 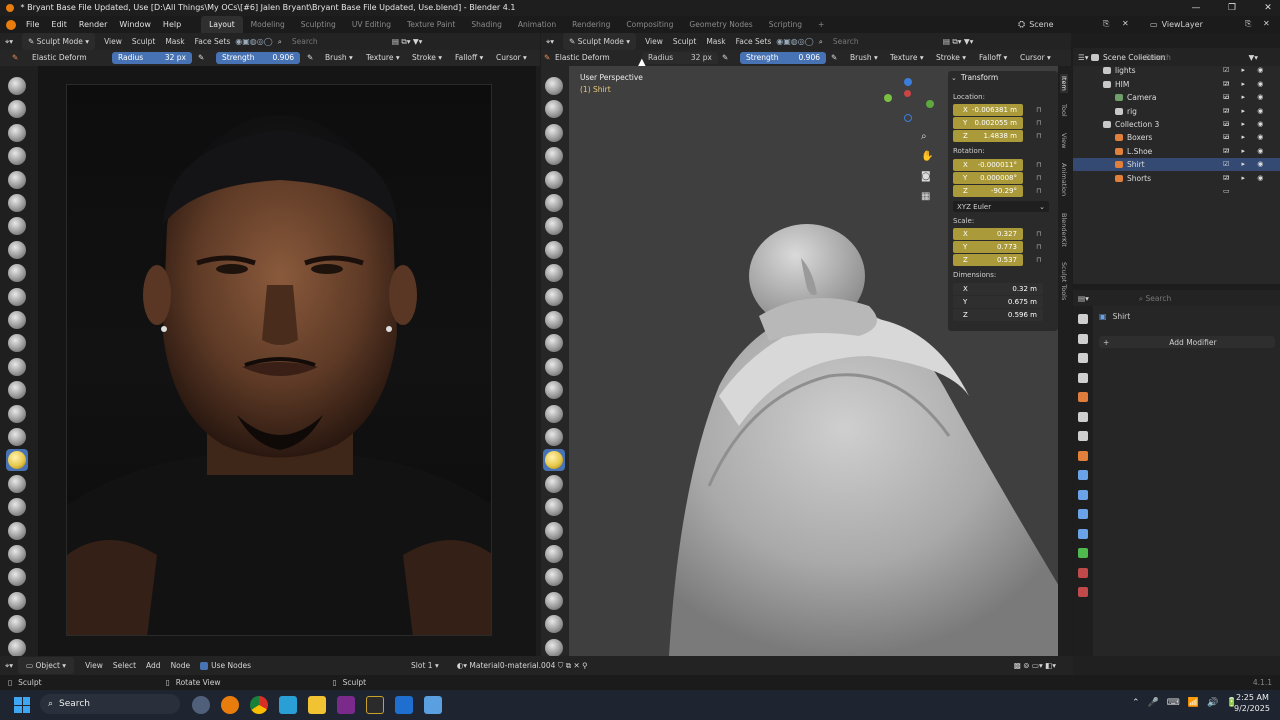 What do you see at coordinates (17, 226) in the screenshot?
I see `inflate-brush-icon` at bounding box center [17, 226].